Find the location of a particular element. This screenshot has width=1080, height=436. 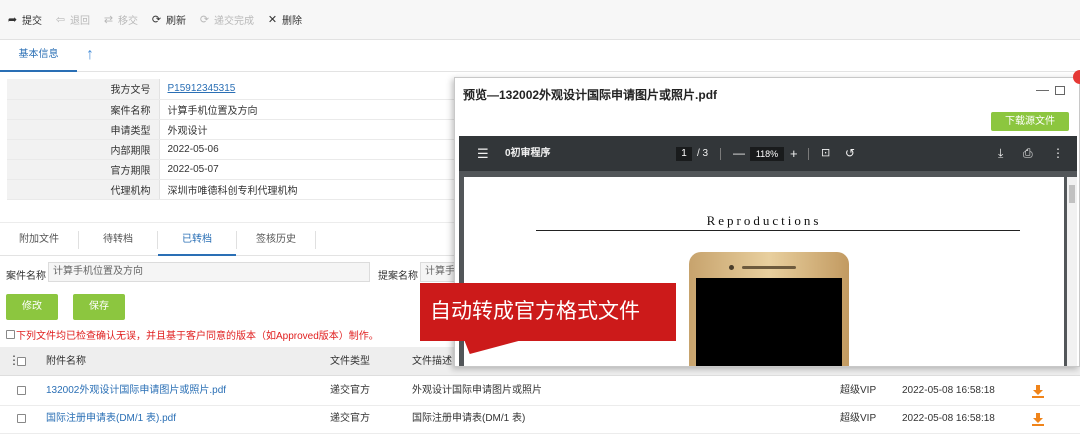

file-user: 超级VIP is located at coordinates (858, 390).